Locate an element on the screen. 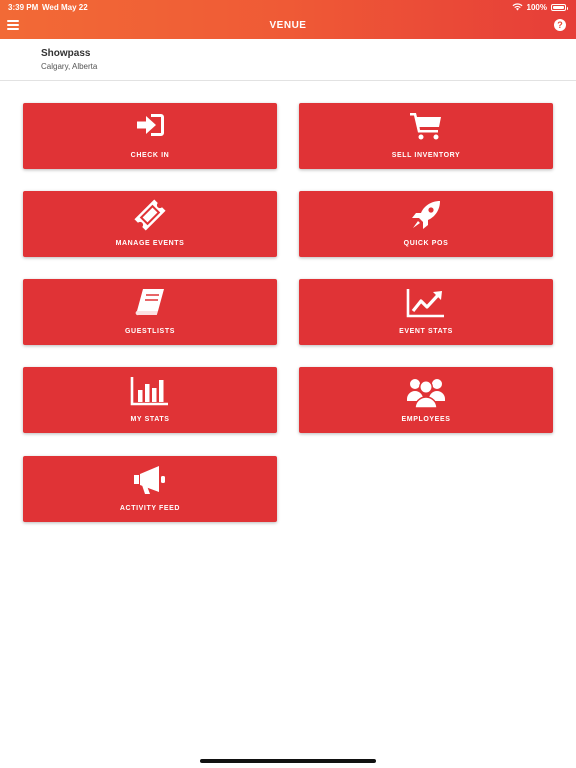  manage-events-button: MANAGE EVENTS is located at coordinates (150, 224).